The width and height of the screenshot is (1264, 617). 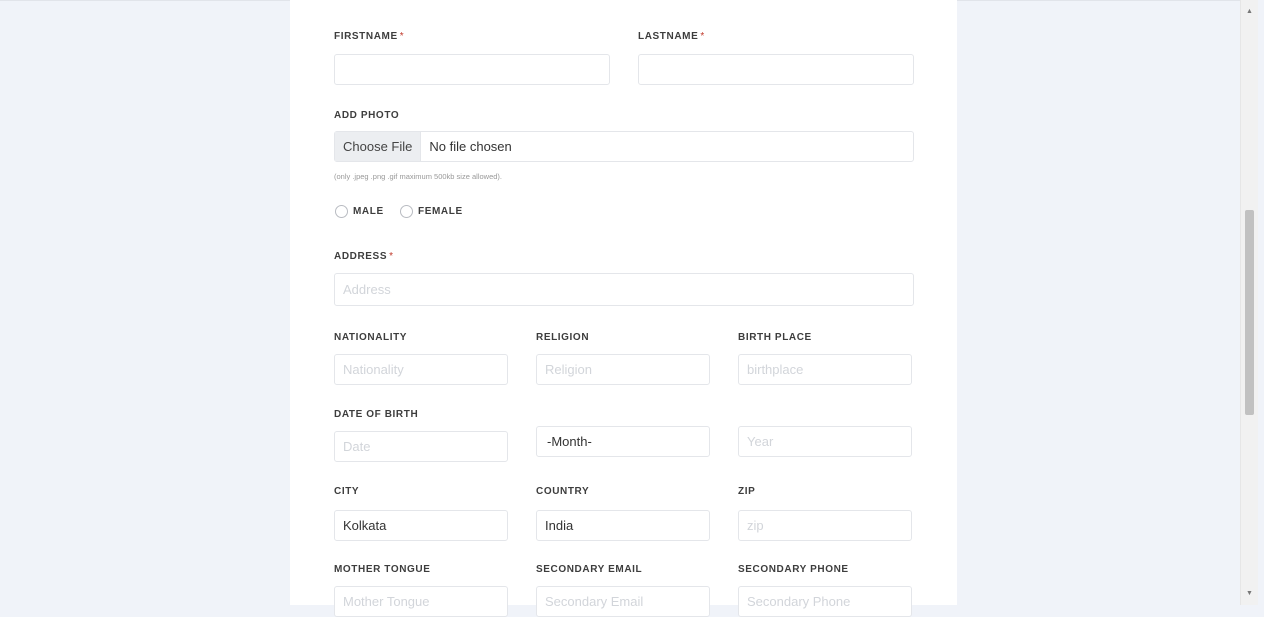 I want to click on scroll-down-arrow-icon: ▼, so click(x=1249, y=593).